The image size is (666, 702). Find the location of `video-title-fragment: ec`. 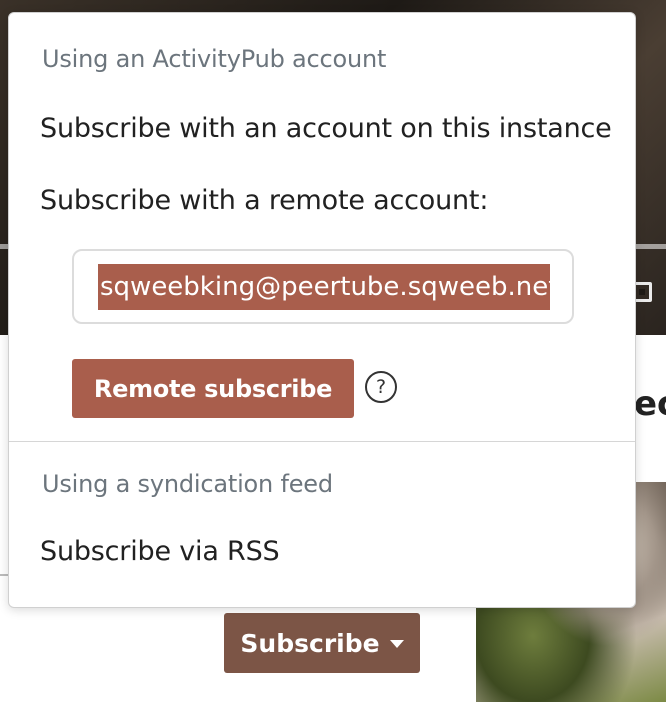

video-title-fragment: ec is located at coordinates (650, 404).